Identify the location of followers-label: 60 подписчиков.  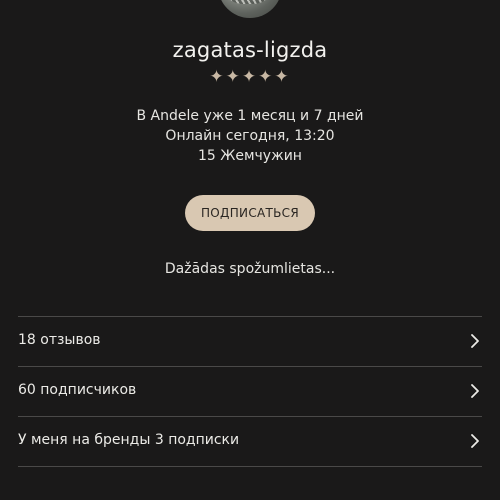
(77, 390).